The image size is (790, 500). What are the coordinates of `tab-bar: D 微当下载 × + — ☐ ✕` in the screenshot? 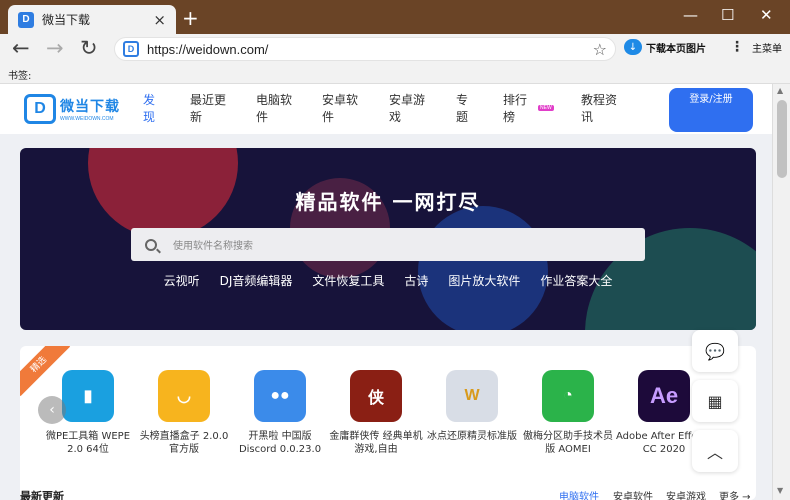 It's located at (395, 17).